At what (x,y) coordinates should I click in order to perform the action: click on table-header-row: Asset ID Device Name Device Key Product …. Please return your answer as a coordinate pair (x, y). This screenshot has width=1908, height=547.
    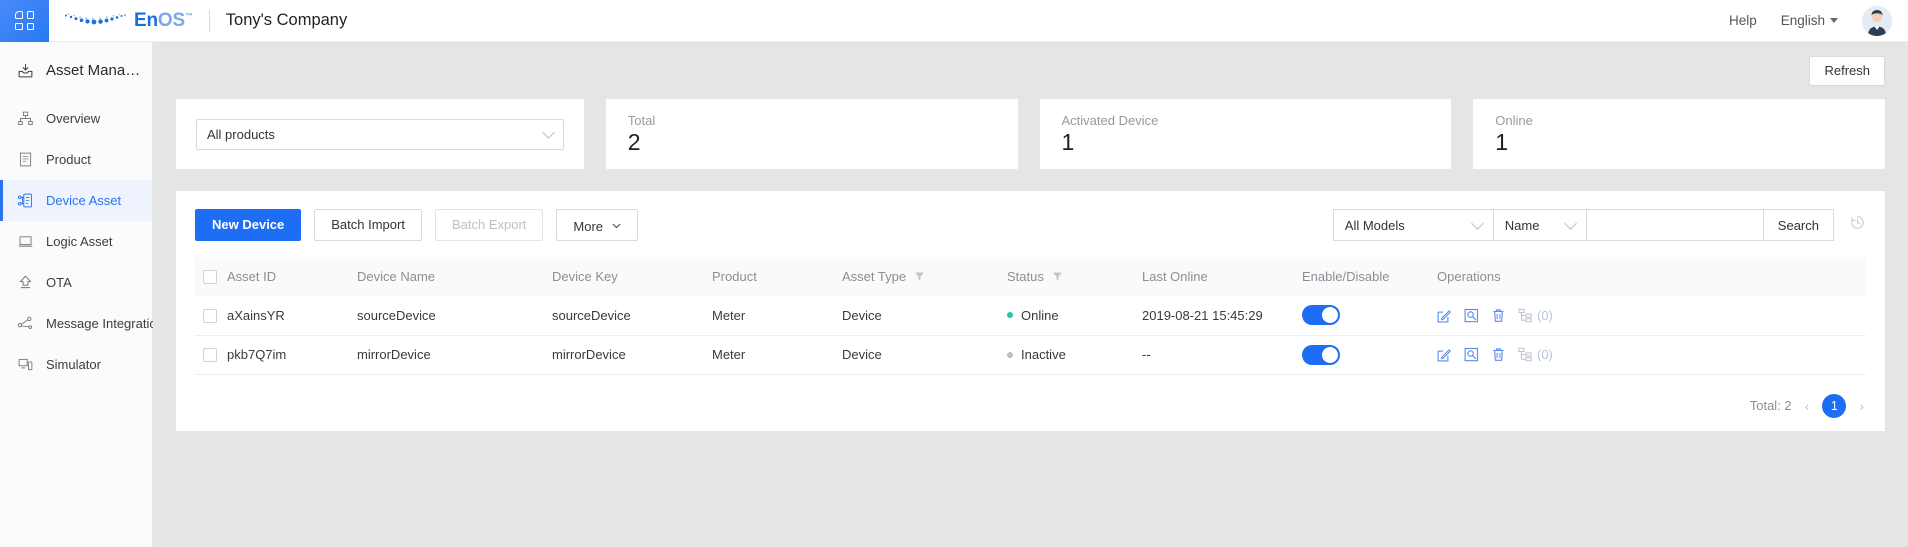
    Looking at the image, I should click on (1030, 276).